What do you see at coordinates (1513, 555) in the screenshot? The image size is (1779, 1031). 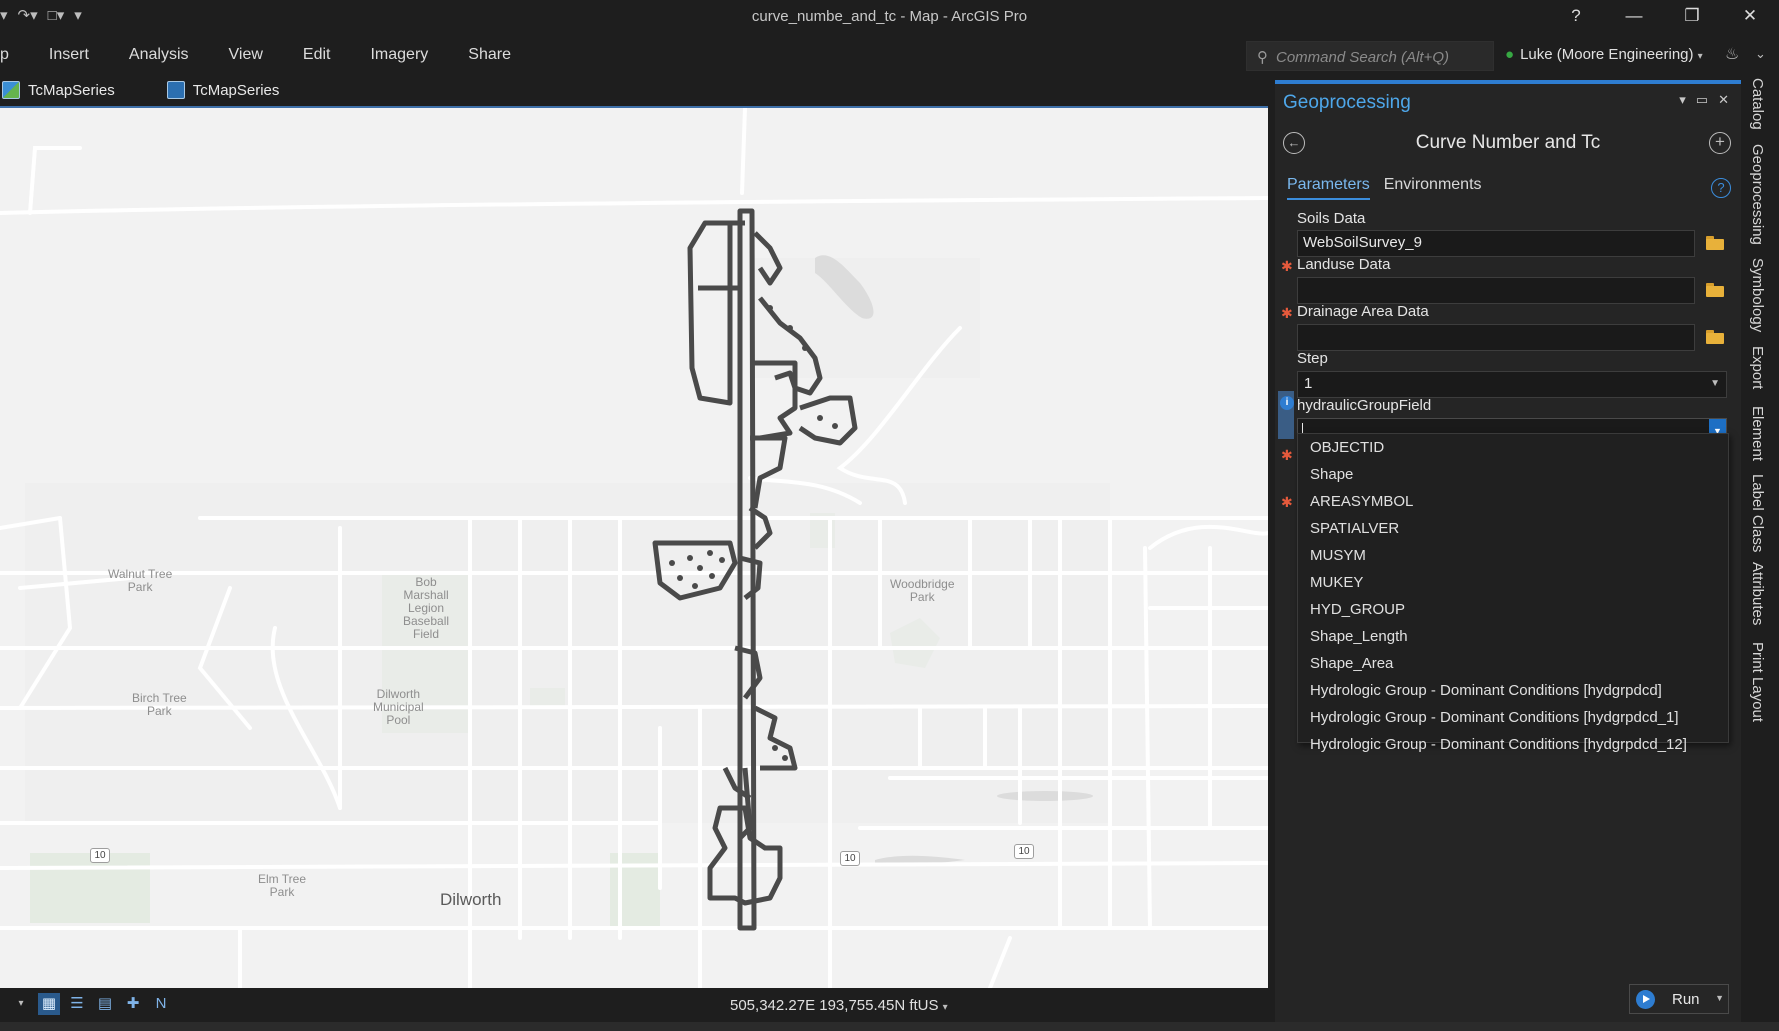 I see `dropdown-option: MUSYM` at bounding box center [1513, 555].